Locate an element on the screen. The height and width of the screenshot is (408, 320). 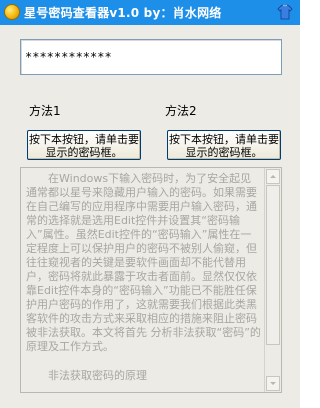
window-title: 星号密码查看器v1.0 by：肖水网络 is located at coordinates (123, 13).